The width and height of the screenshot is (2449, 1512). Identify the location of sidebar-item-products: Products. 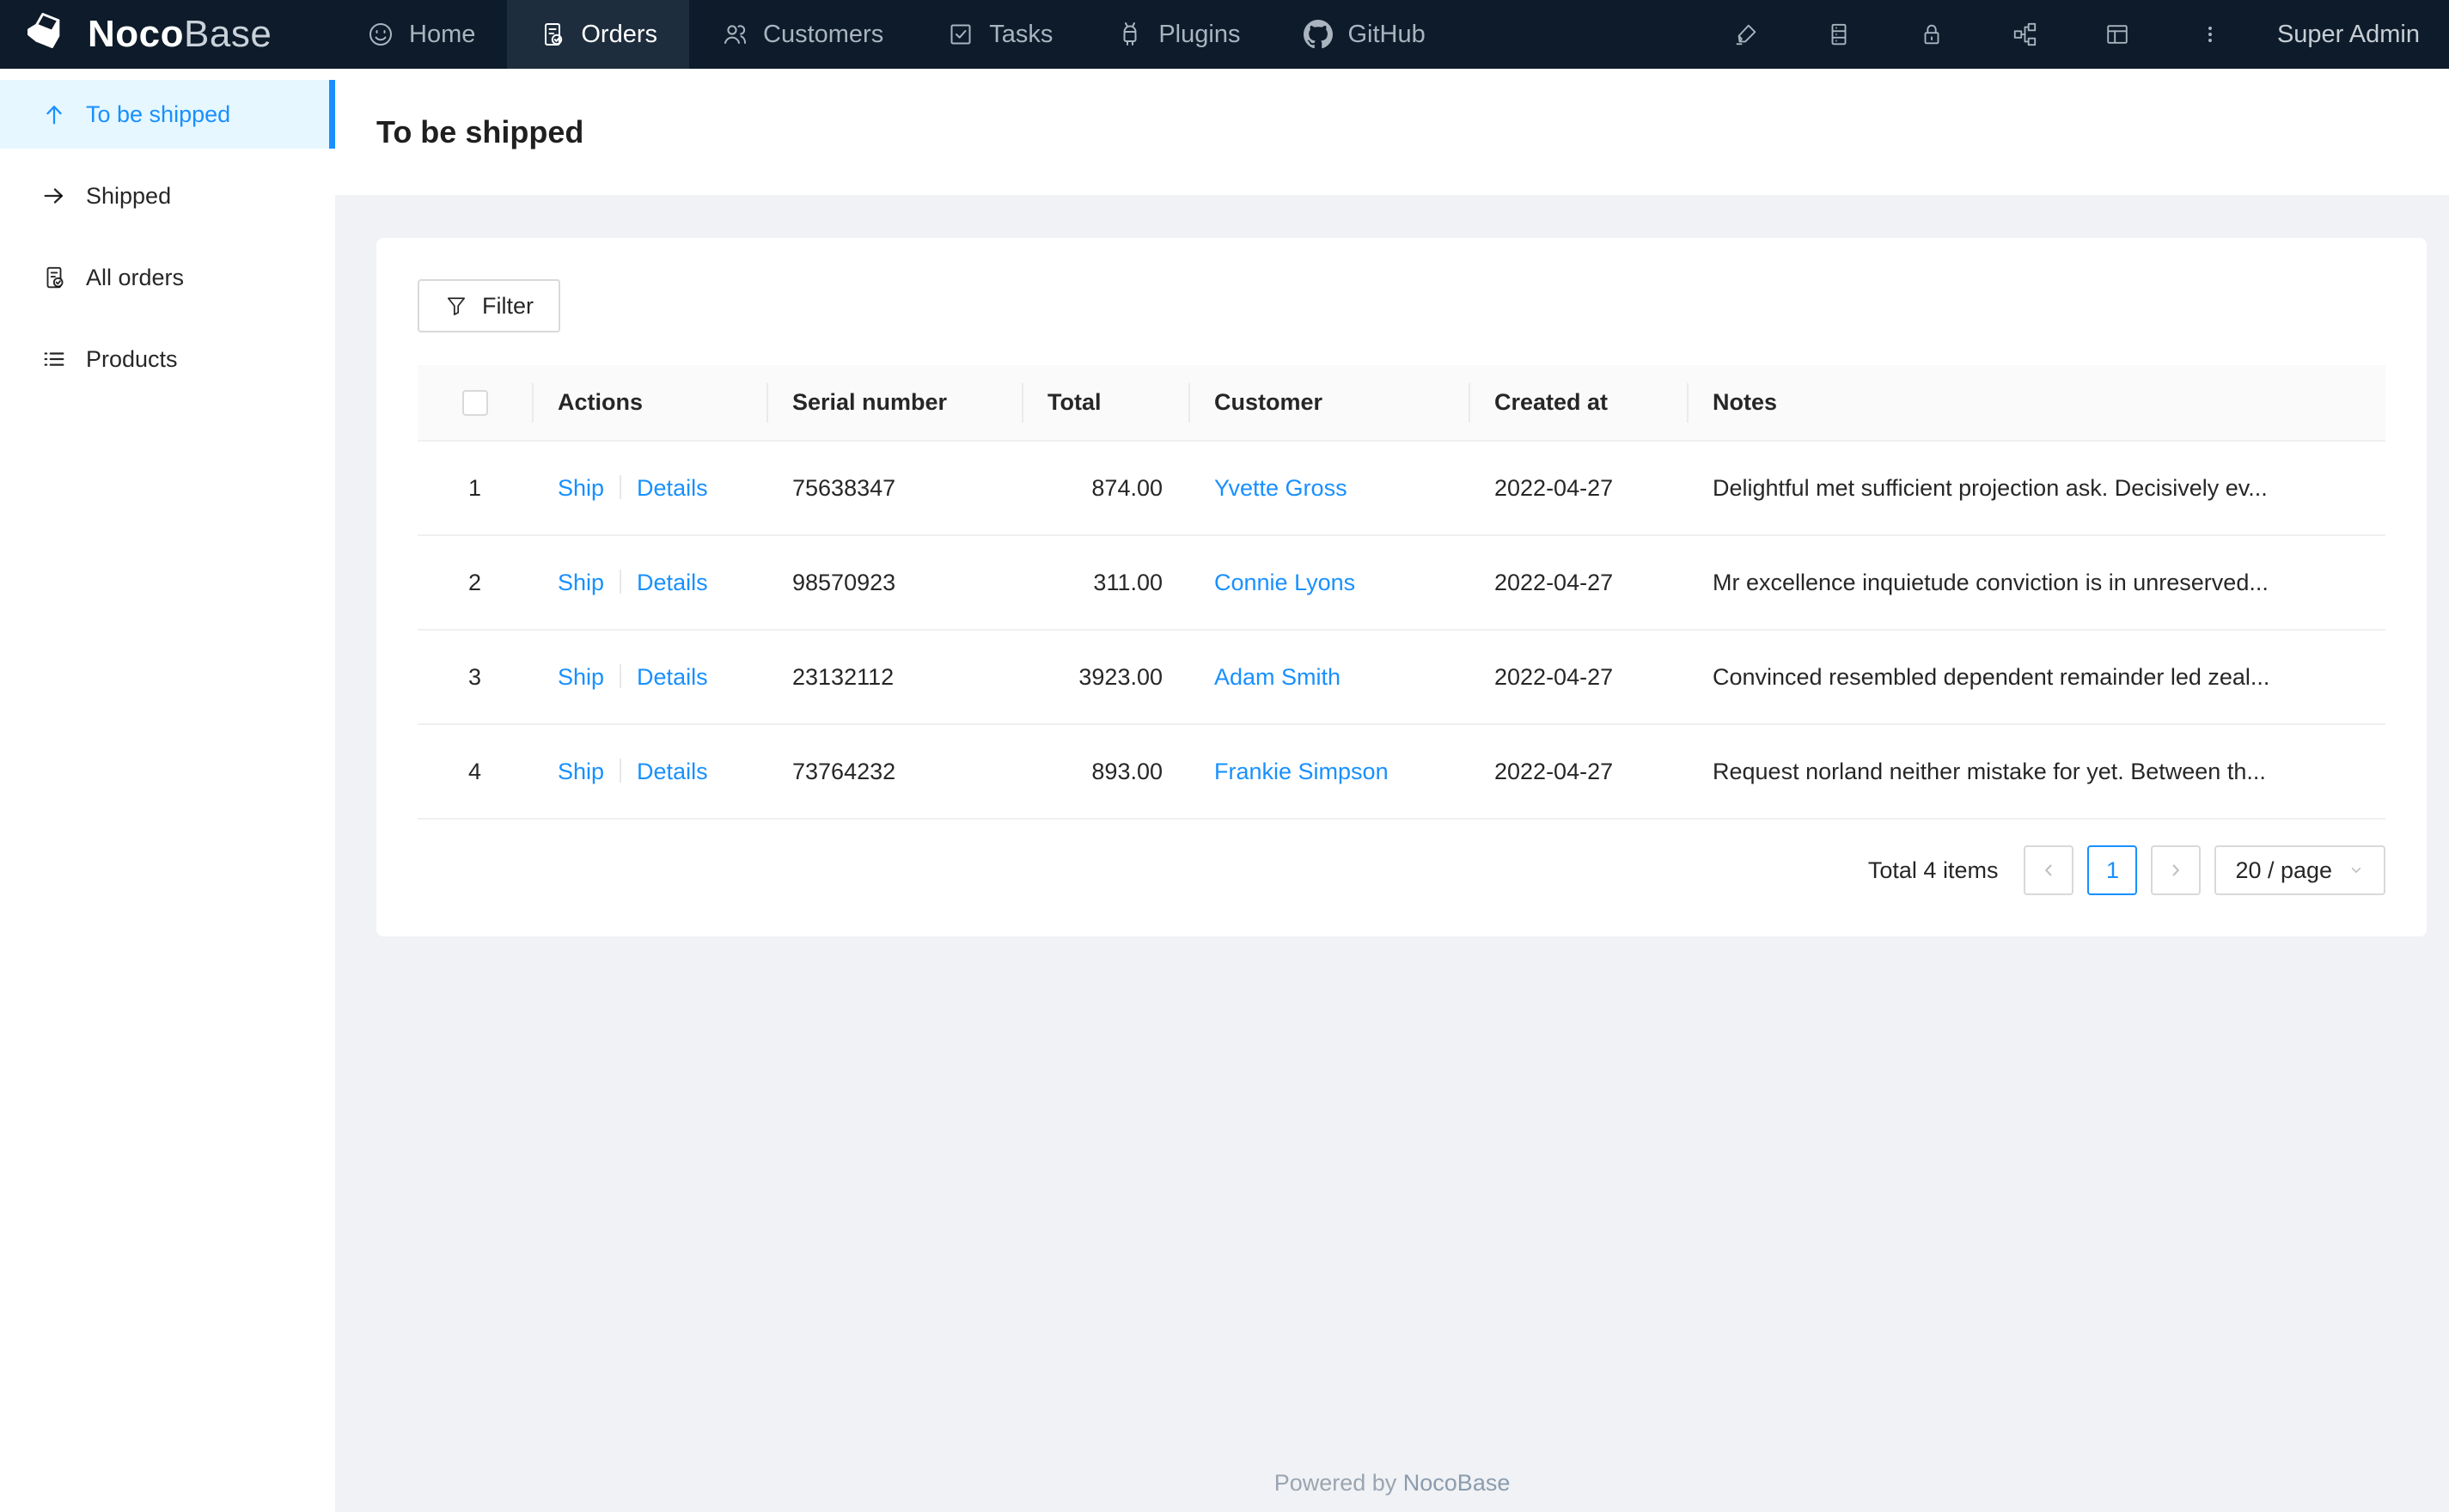
(167, 359).